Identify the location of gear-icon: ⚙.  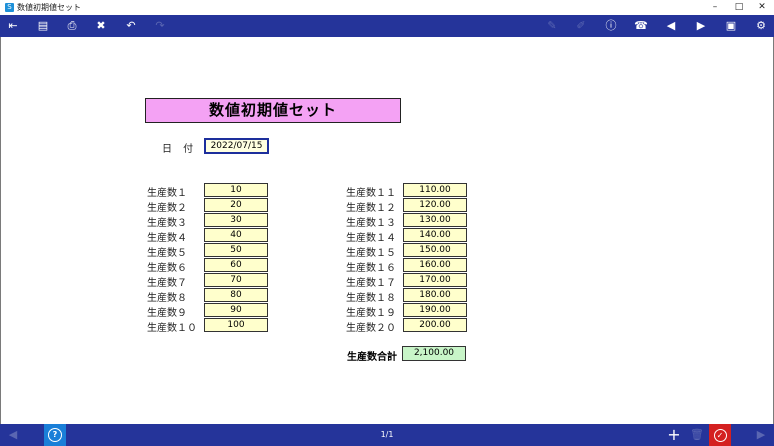
(761, 26).